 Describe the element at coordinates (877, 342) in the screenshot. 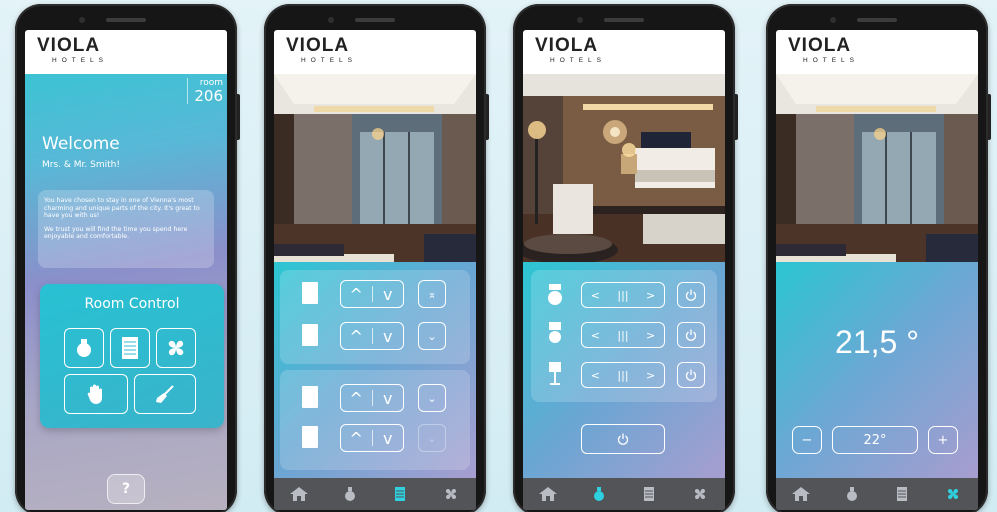

I see `current-temperature: 21,5 °` at that location.